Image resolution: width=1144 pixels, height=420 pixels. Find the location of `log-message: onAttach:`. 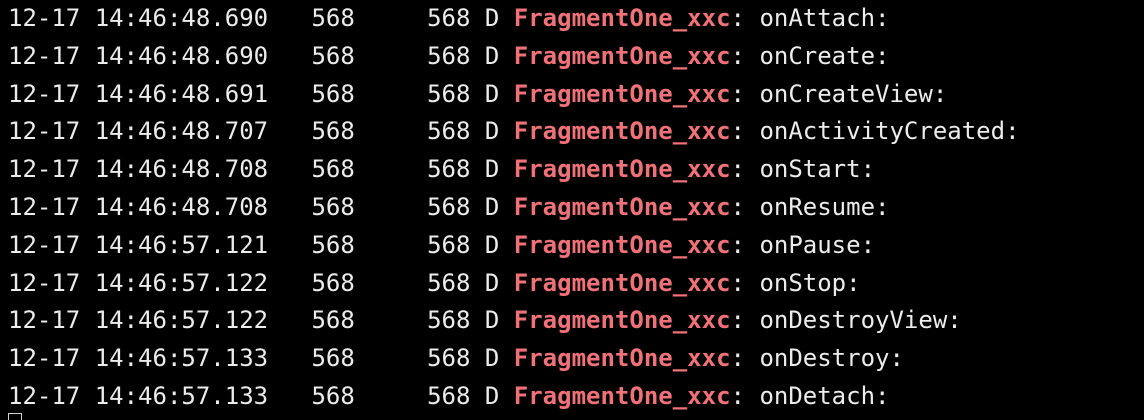

log-message: onAttach: is located at coordinates (824, 18).